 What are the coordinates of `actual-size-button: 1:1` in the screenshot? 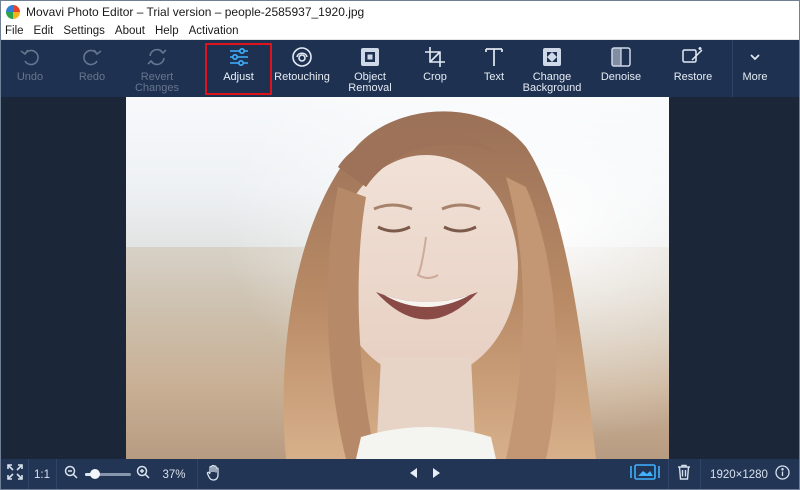 It's located at (42, 474).